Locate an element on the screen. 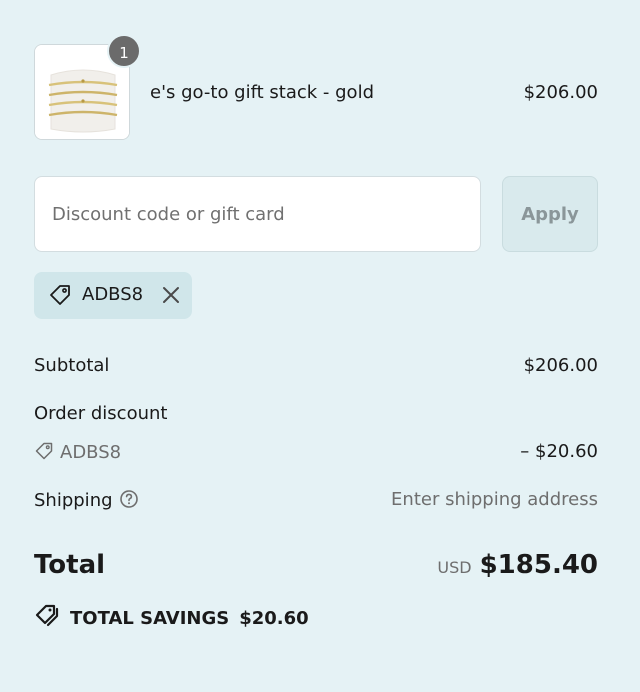 The height and width of the screenshot is (692, 640). total-savings-label: TOTAL SAVINGS is located at coordinates (150, 618).